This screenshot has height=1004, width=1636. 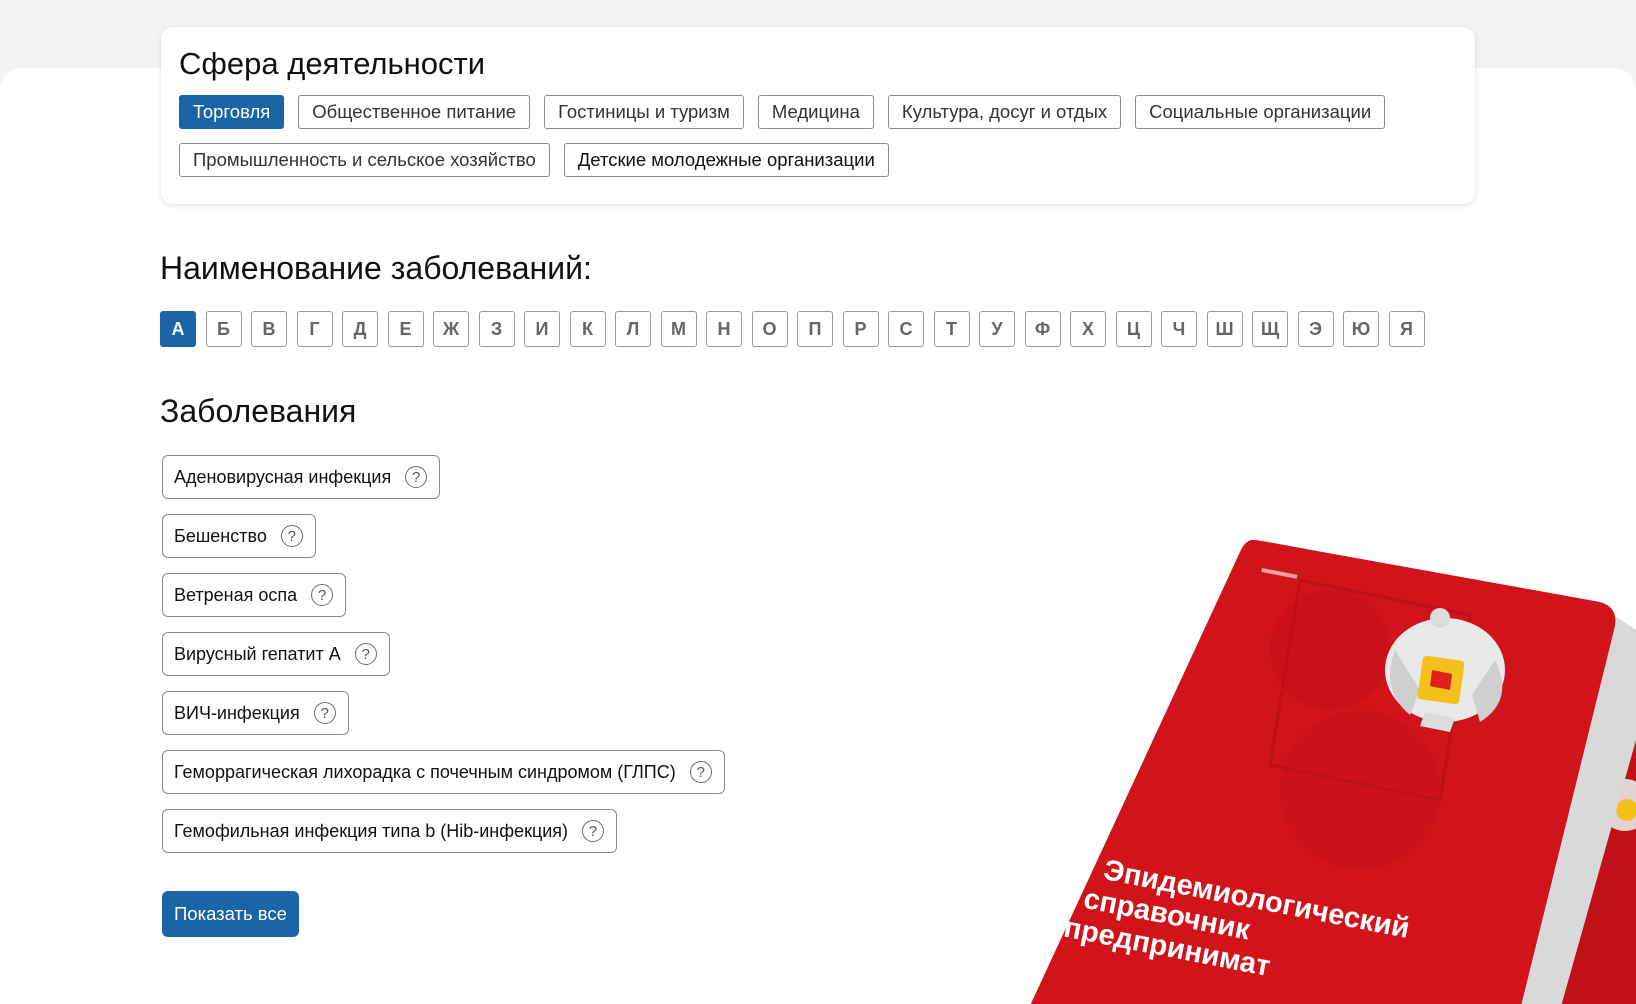 I want to click on letter-filter-7: Ж, so click(x=451, y=329).